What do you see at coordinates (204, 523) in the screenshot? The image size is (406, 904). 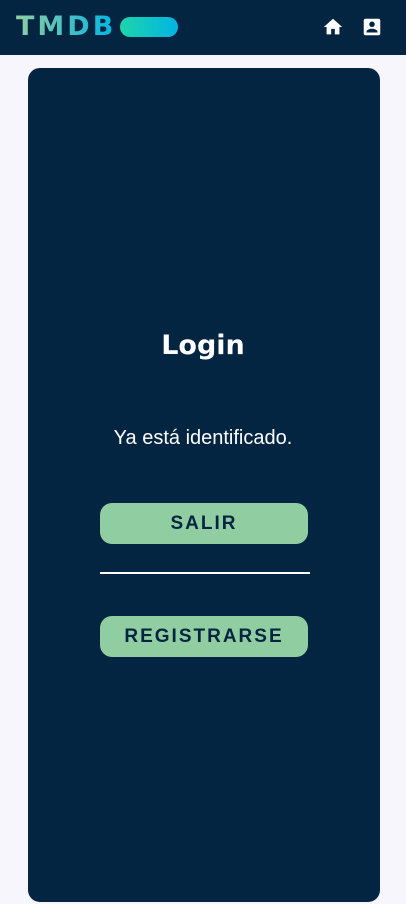 I see `logout-button: SALIR` at bounding box center [204, 523].